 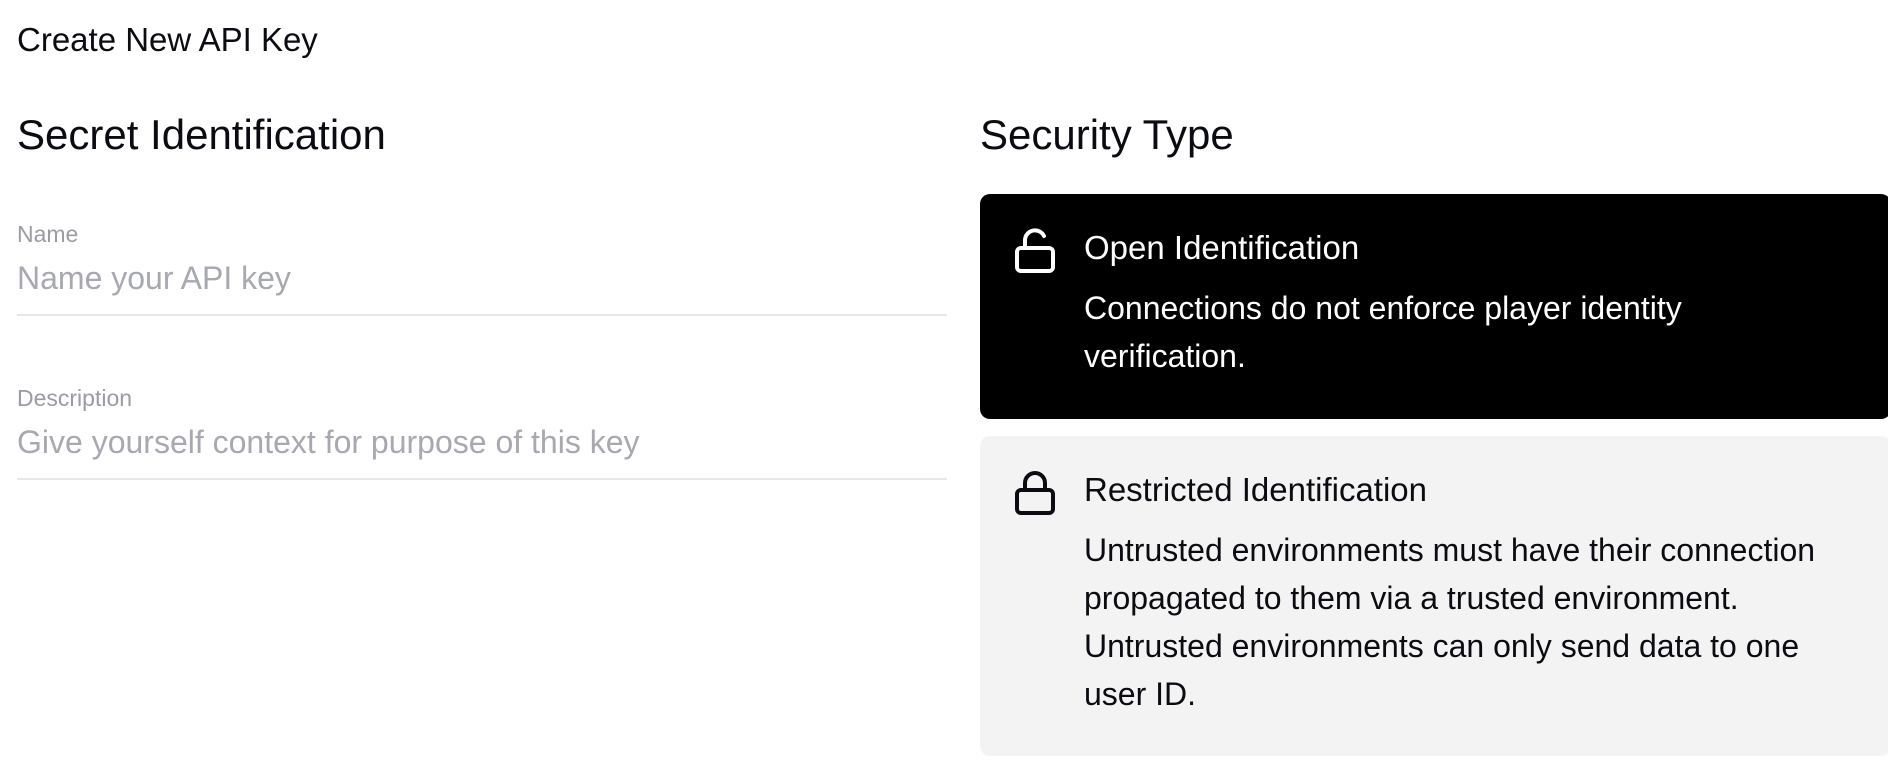 What do you see at coordinates (75, 398) in the screenshot?
I see `description-label: Description` at bounding box center [75, 398].